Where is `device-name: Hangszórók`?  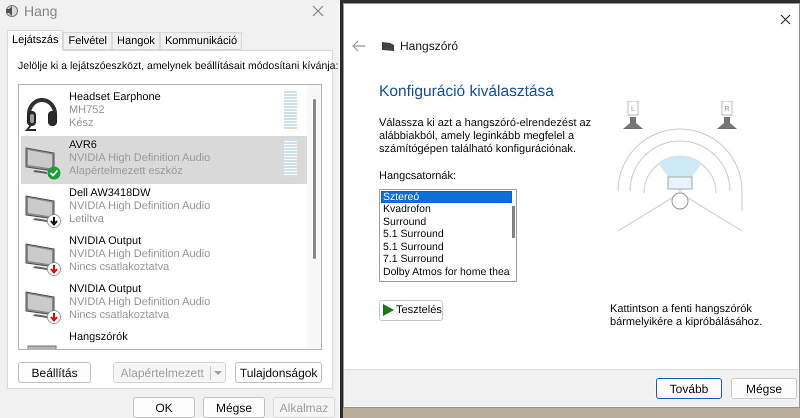
device-name: Hangszórók is located at coordinates (98, 337).